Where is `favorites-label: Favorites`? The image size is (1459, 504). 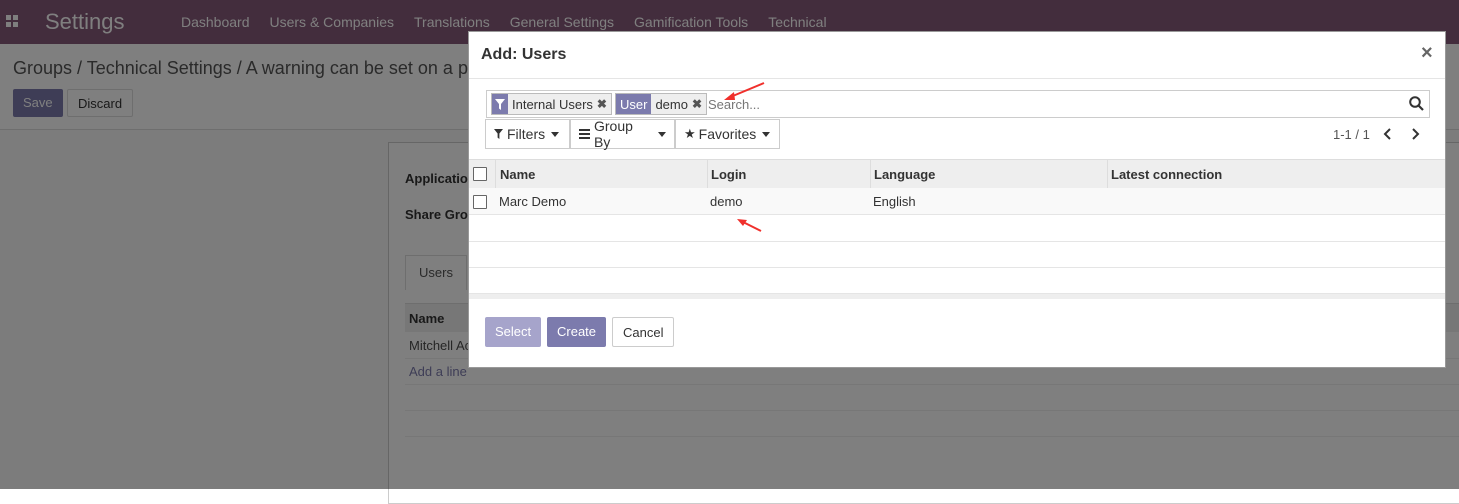 favorites-label: Favorites is located at coordinates (727, 134).